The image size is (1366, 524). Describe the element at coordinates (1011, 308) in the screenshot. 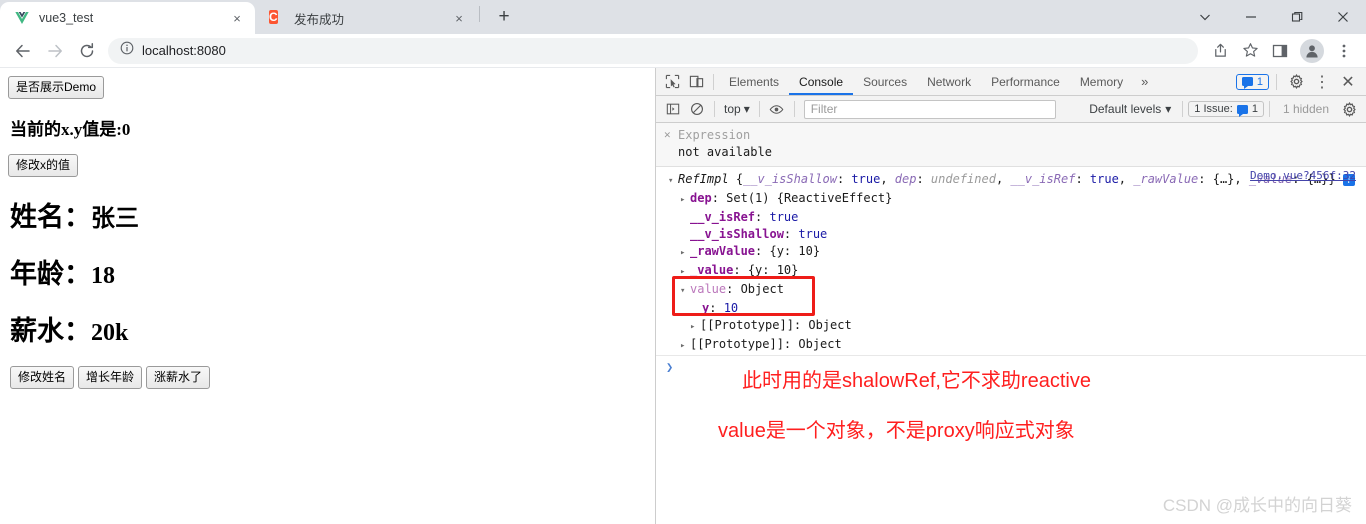

I see `object-property-row-y: y: 10` at that location.